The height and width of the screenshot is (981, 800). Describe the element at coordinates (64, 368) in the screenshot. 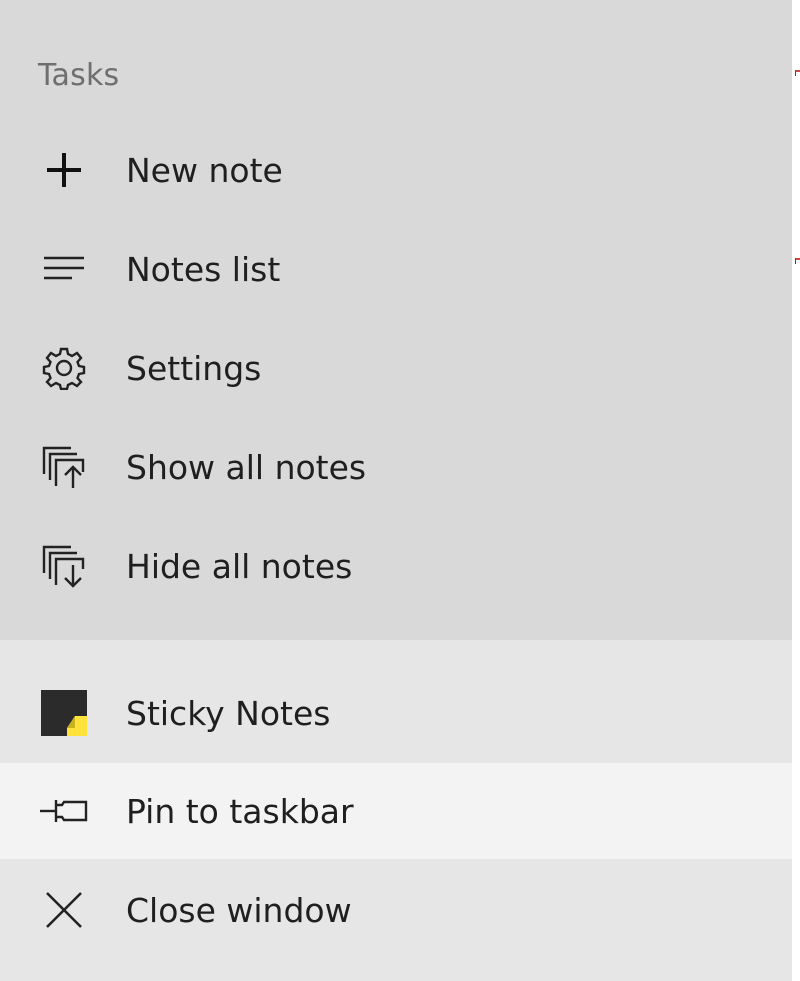

I see `gear-icon` at that location.